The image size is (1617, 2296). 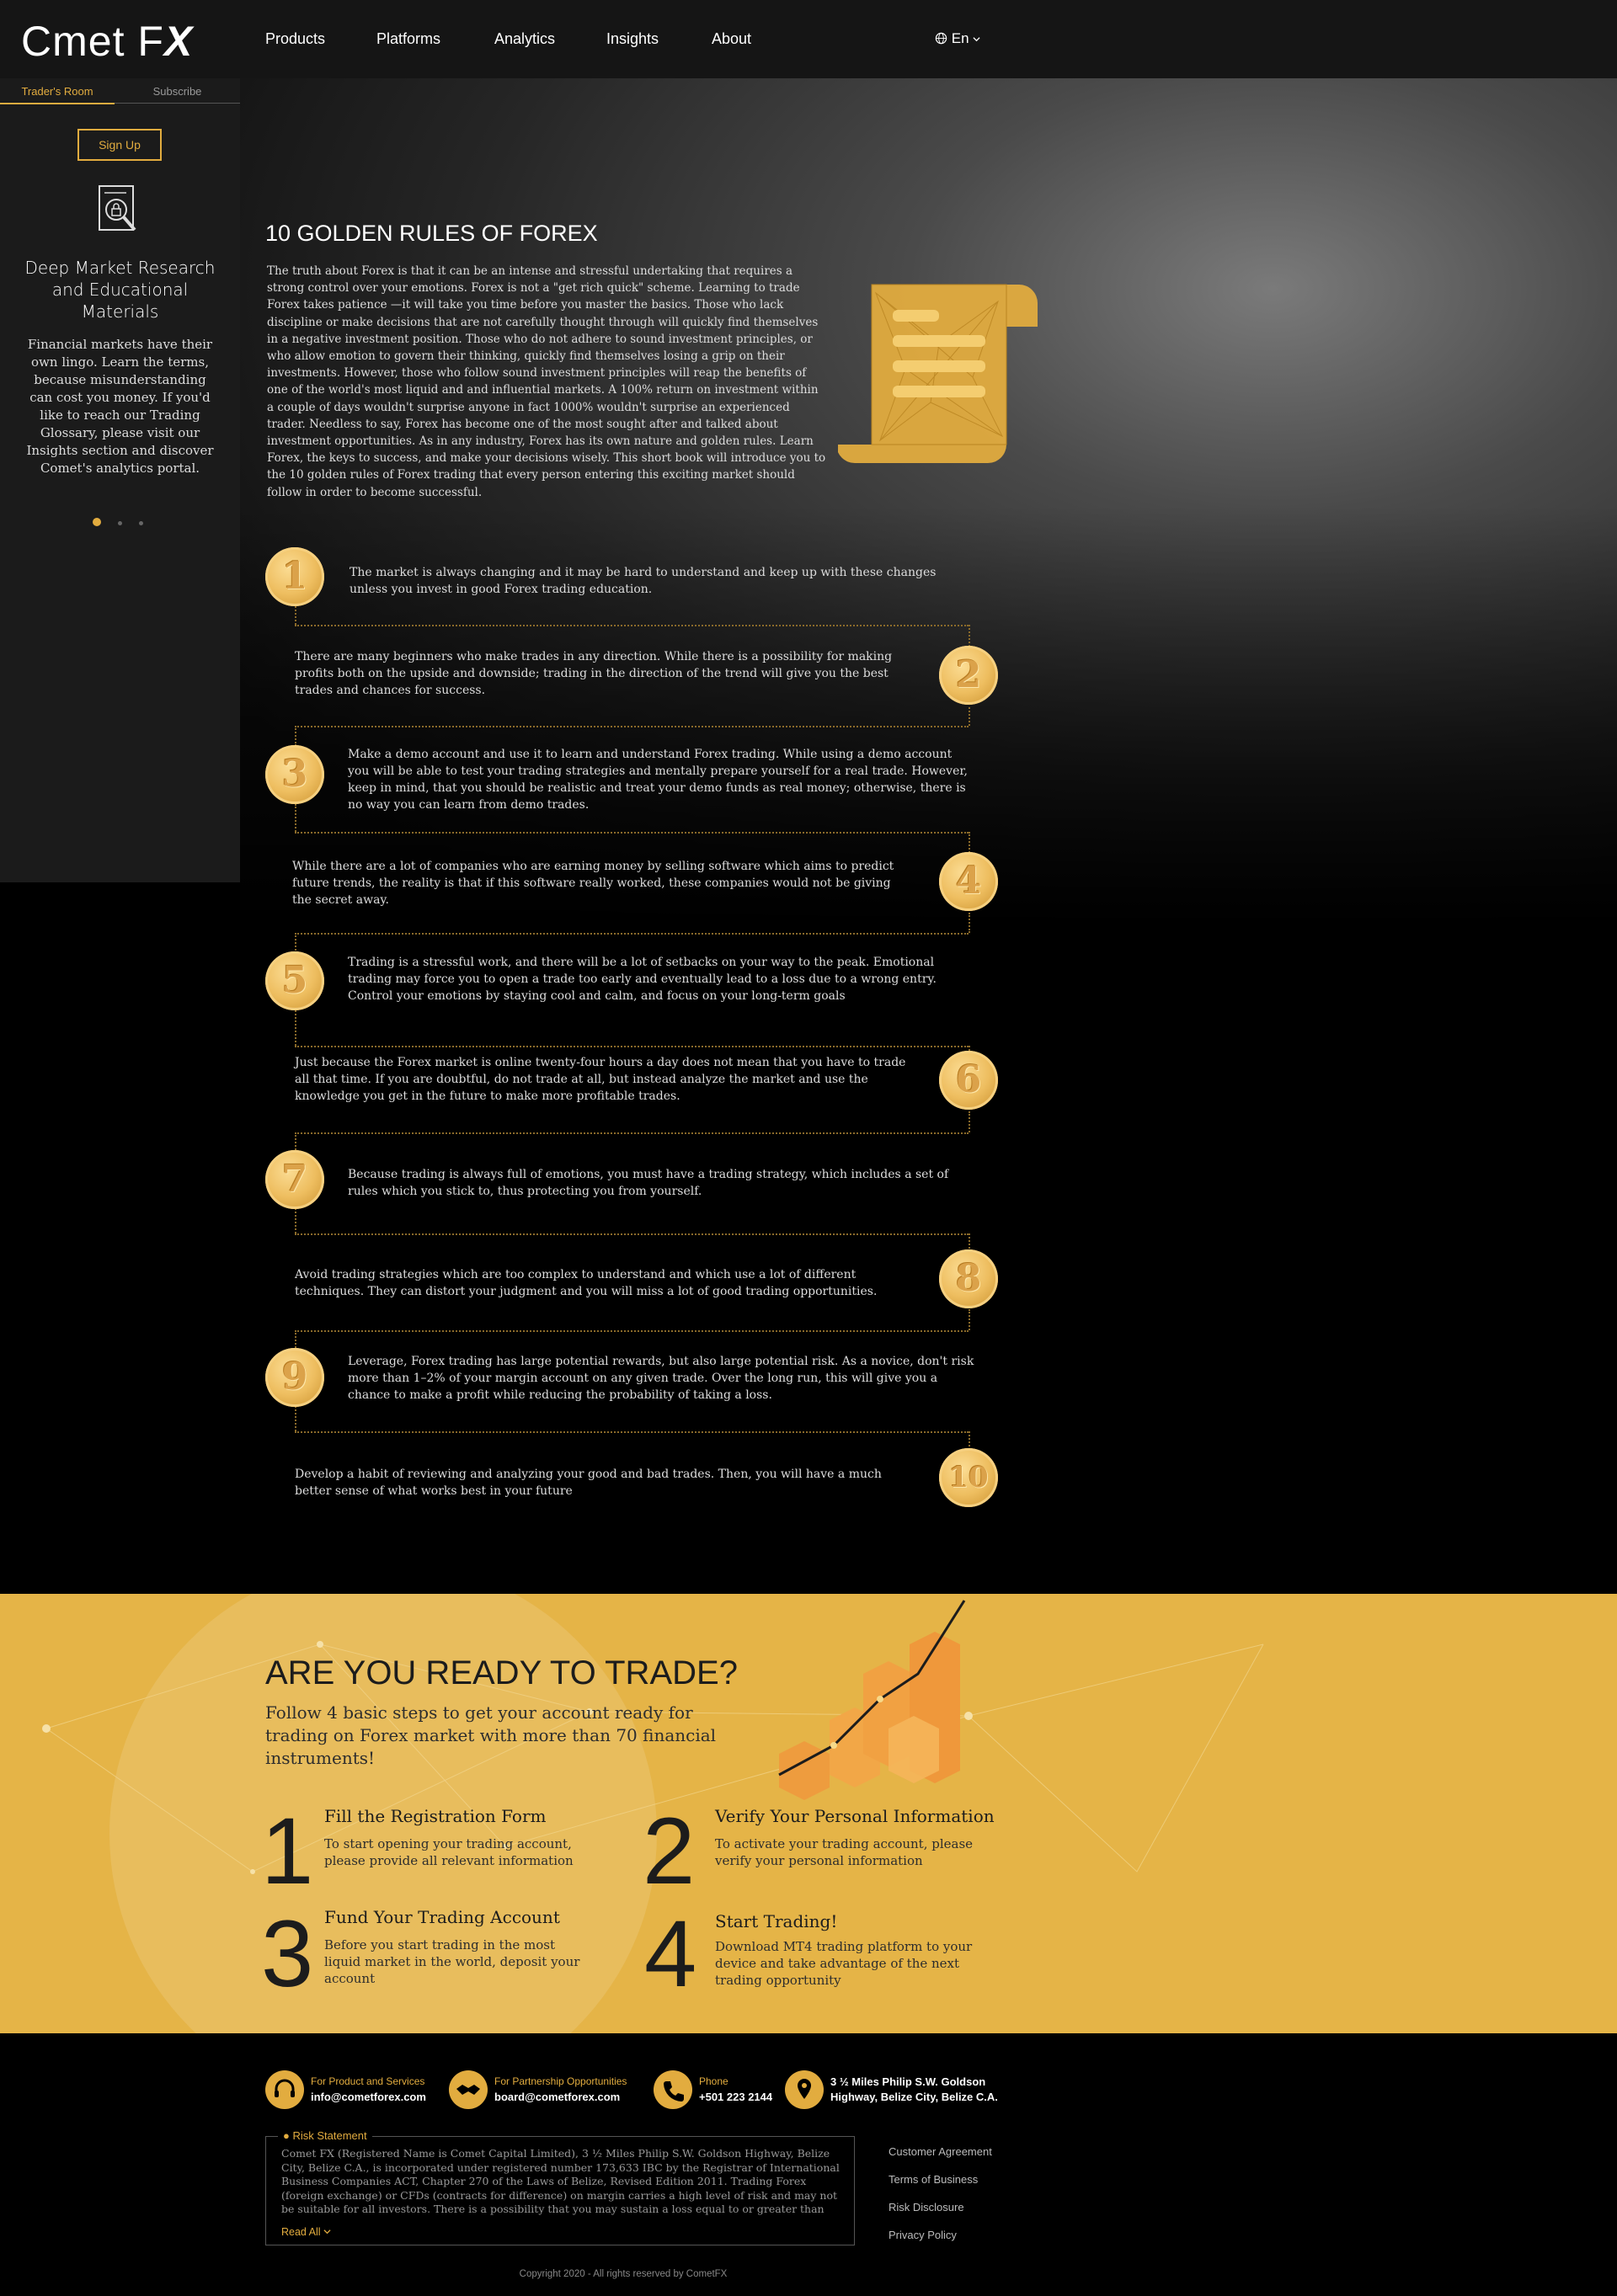 What do you see at coordinates (524, 39) in the screenshot?
I see `nav-analytics: Analytics` at bounding box center [524, 39].